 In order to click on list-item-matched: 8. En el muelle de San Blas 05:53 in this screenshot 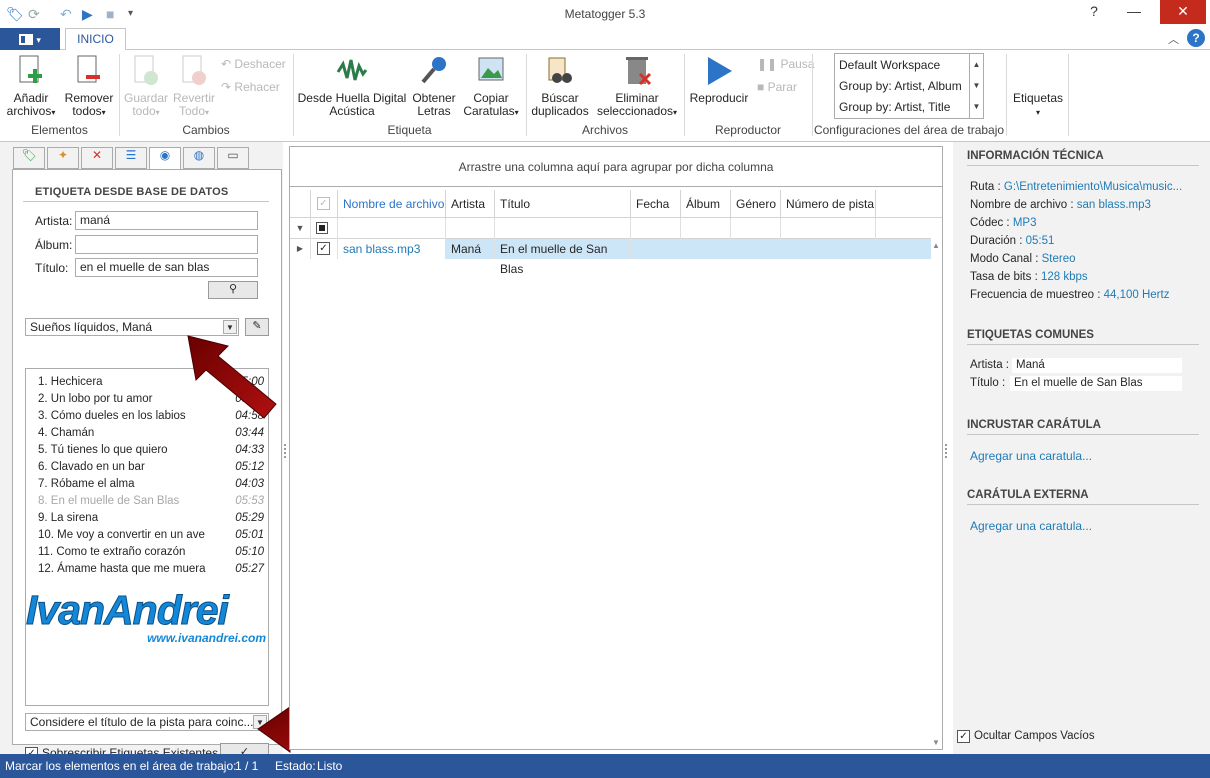, I will do `click(148, 501)`.